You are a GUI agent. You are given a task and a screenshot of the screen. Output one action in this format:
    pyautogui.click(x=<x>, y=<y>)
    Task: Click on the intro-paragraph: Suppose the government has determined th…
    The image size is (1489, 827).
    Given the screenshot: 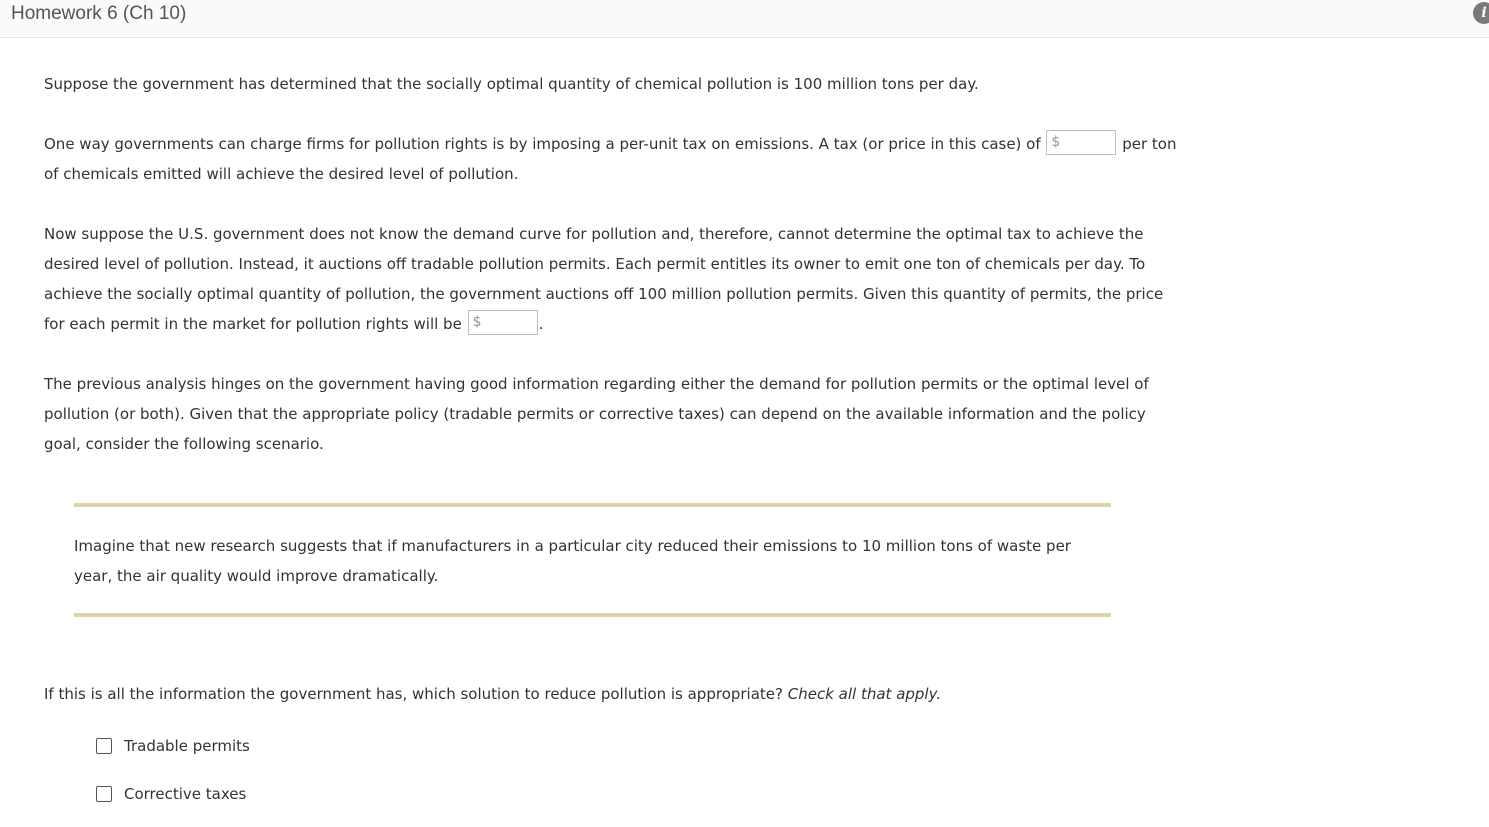 What is the action you would take?
    pyautogui.click(x=511, y=84)
    